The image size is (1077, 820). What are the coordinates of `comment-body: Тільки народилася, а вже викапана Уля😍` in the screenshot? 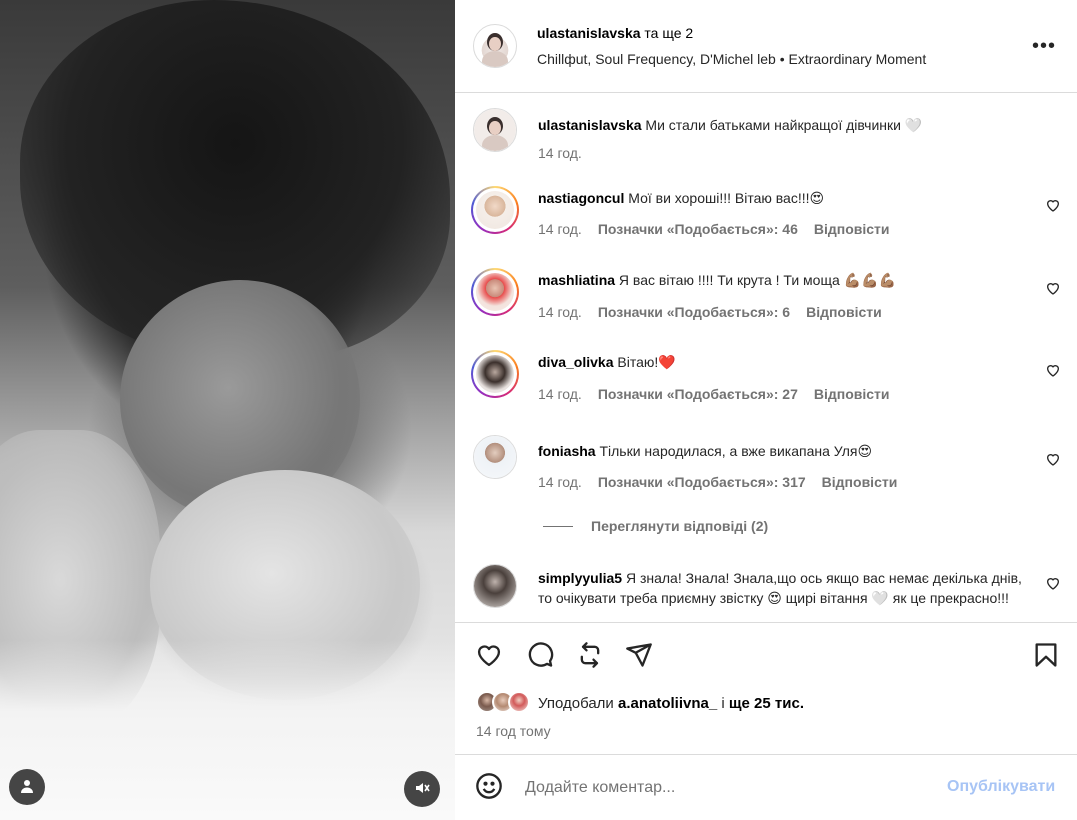 It's located at (736, 451).